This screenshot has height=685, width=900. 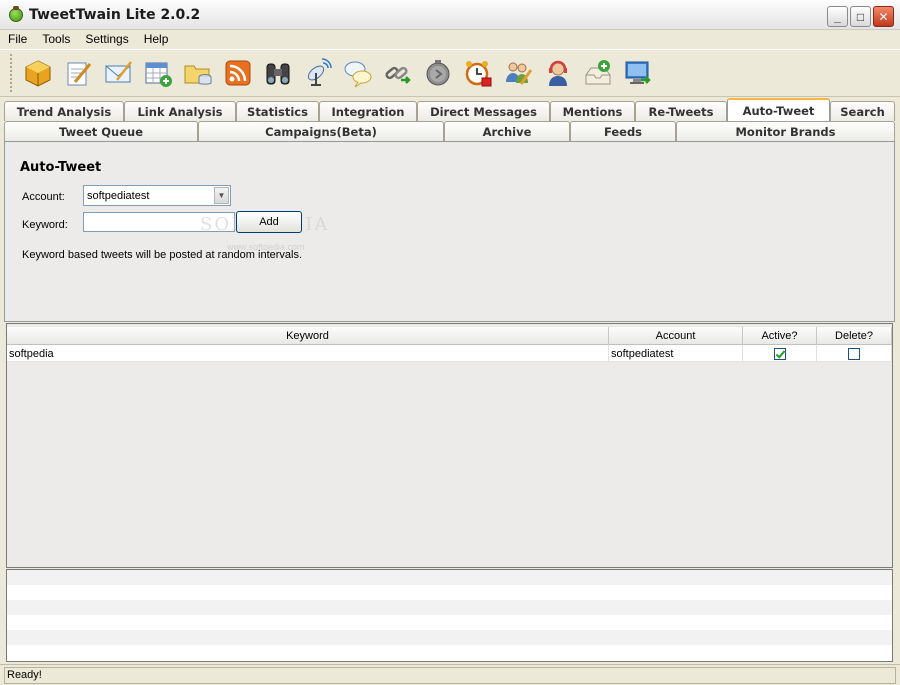 What do you see at coordinates (398, 73) in the screenshot?
I see `link-icon` at bounding box center [398, 73].